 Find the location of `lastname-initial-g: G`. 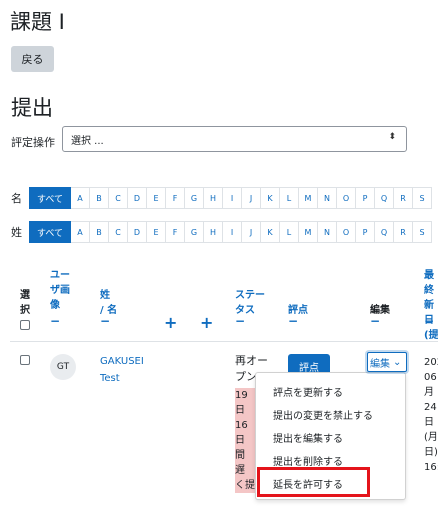

lastname-initial-g: G is located at coordinates (194, 232).